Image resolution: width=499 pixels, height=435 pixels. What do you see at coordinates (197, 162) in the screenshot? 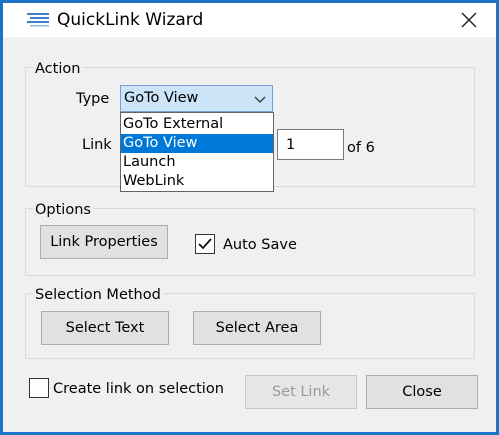
I see `dropdown-option-launch: Launch` at bounding box center [197, 162].